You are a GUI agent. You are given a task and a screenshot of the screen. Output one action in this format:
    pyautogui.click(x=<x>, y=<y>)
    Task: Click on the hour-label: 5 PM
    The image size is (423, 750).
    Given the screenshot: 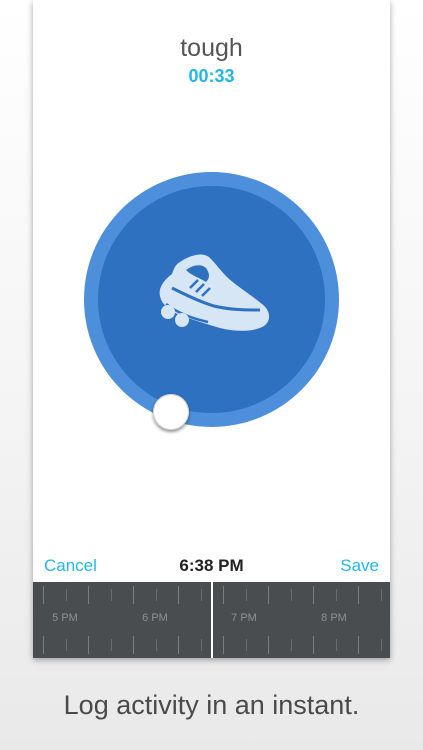 What is the action you would take?
    pyautogui.click(x=65, y=618)
    